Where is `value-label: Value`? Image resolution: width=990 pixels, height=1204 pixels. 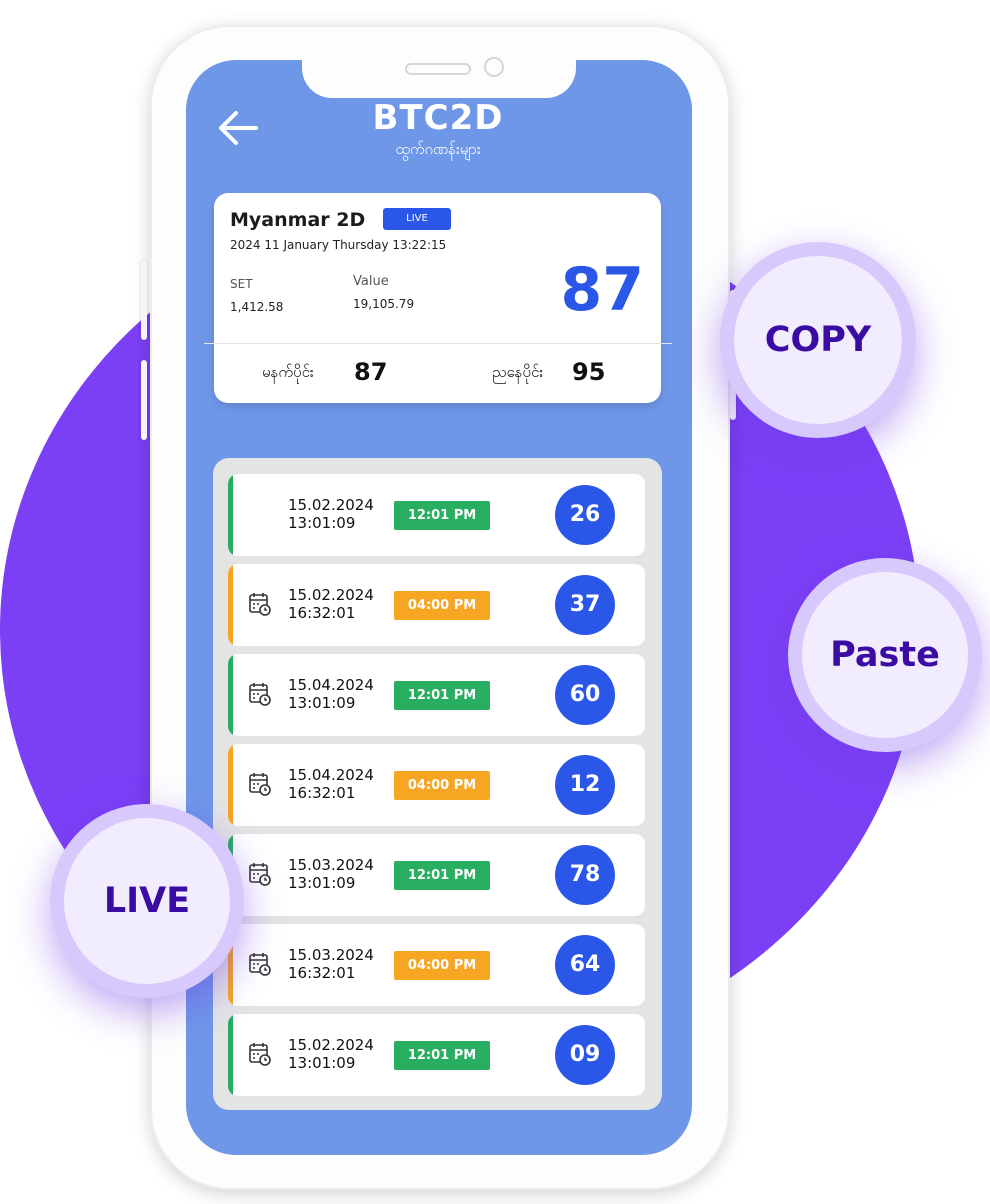
value-label: Value is located at coordinates (371, 281).